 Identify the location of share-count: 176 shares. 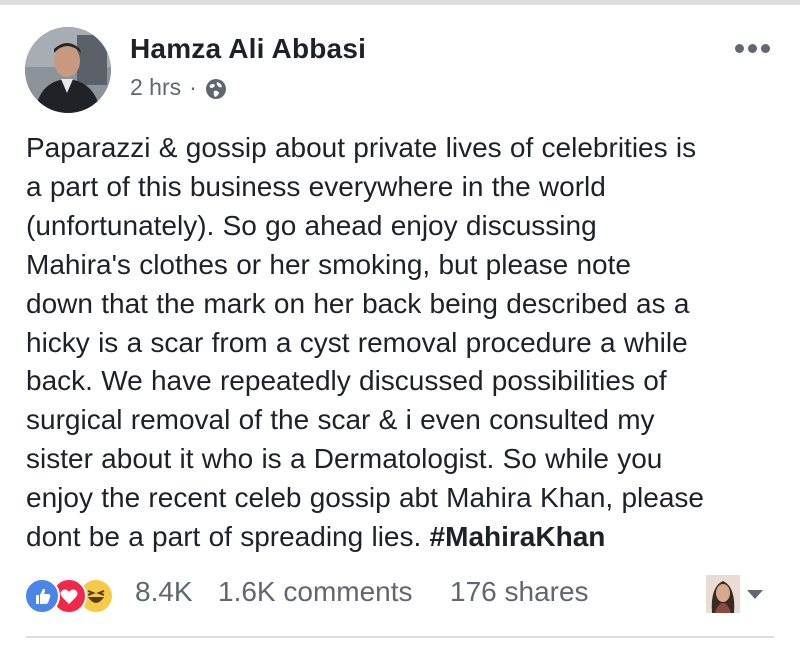
(519, 592).